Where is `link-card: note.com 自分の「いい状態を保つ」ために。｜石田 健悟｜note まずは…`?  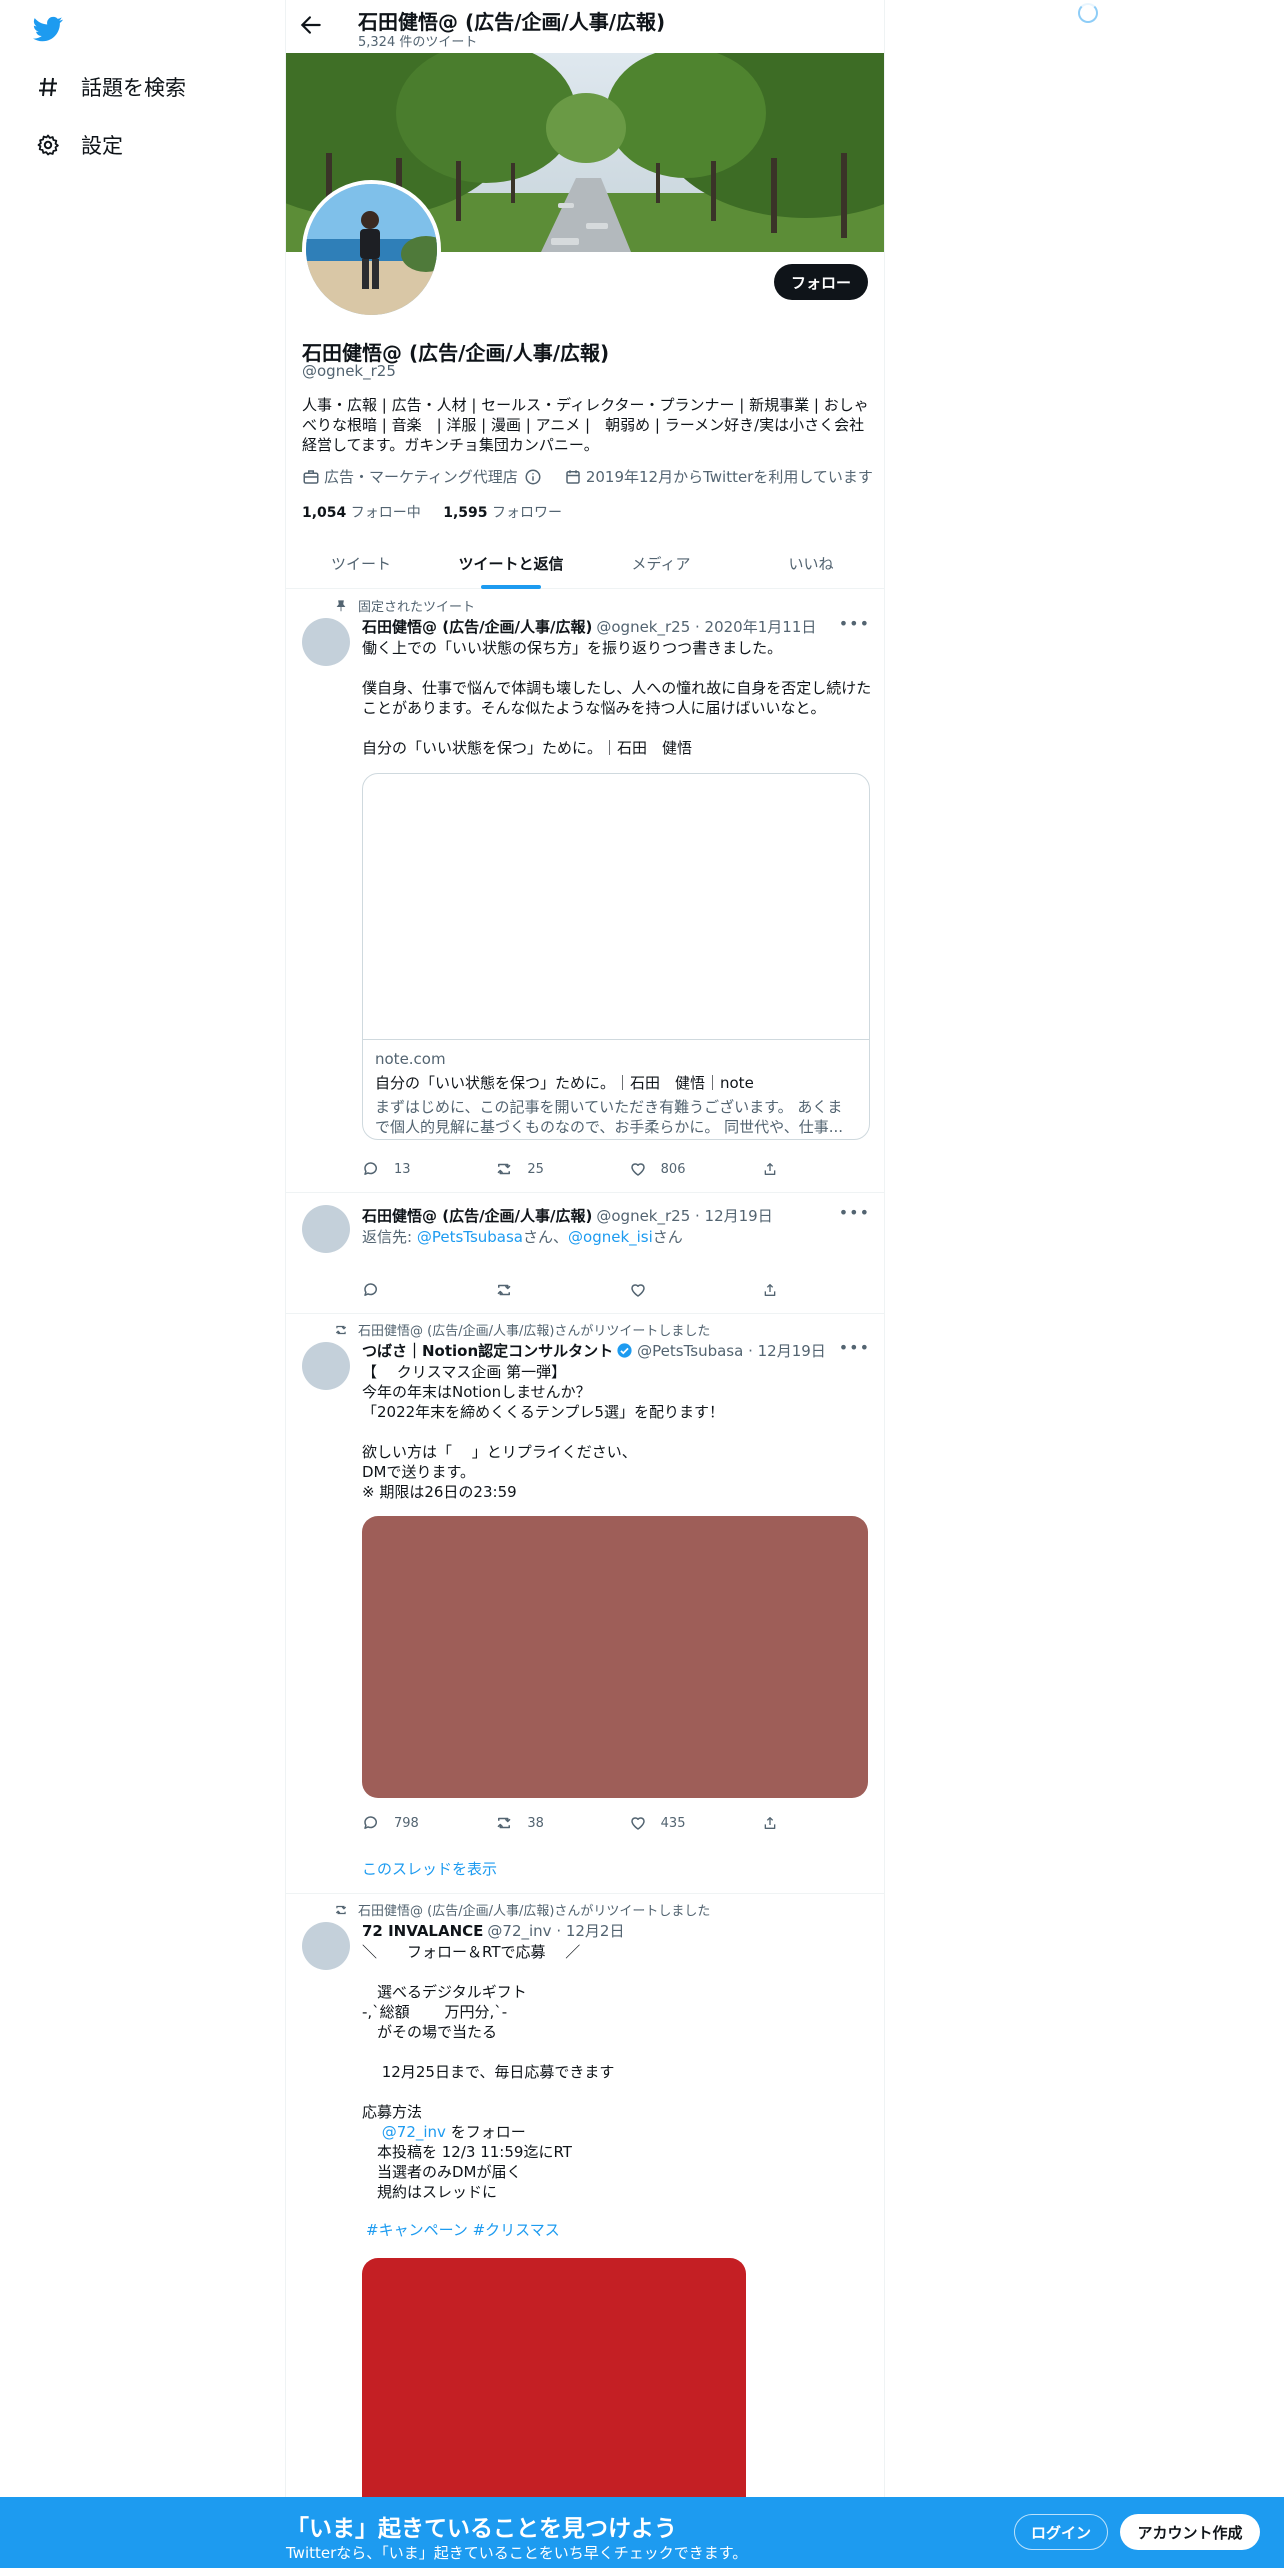
link-card: note.com 自分の「いい状態を保つ」ために。｜石田 健悟｜note まずは… is located at coordinates (616, 956).